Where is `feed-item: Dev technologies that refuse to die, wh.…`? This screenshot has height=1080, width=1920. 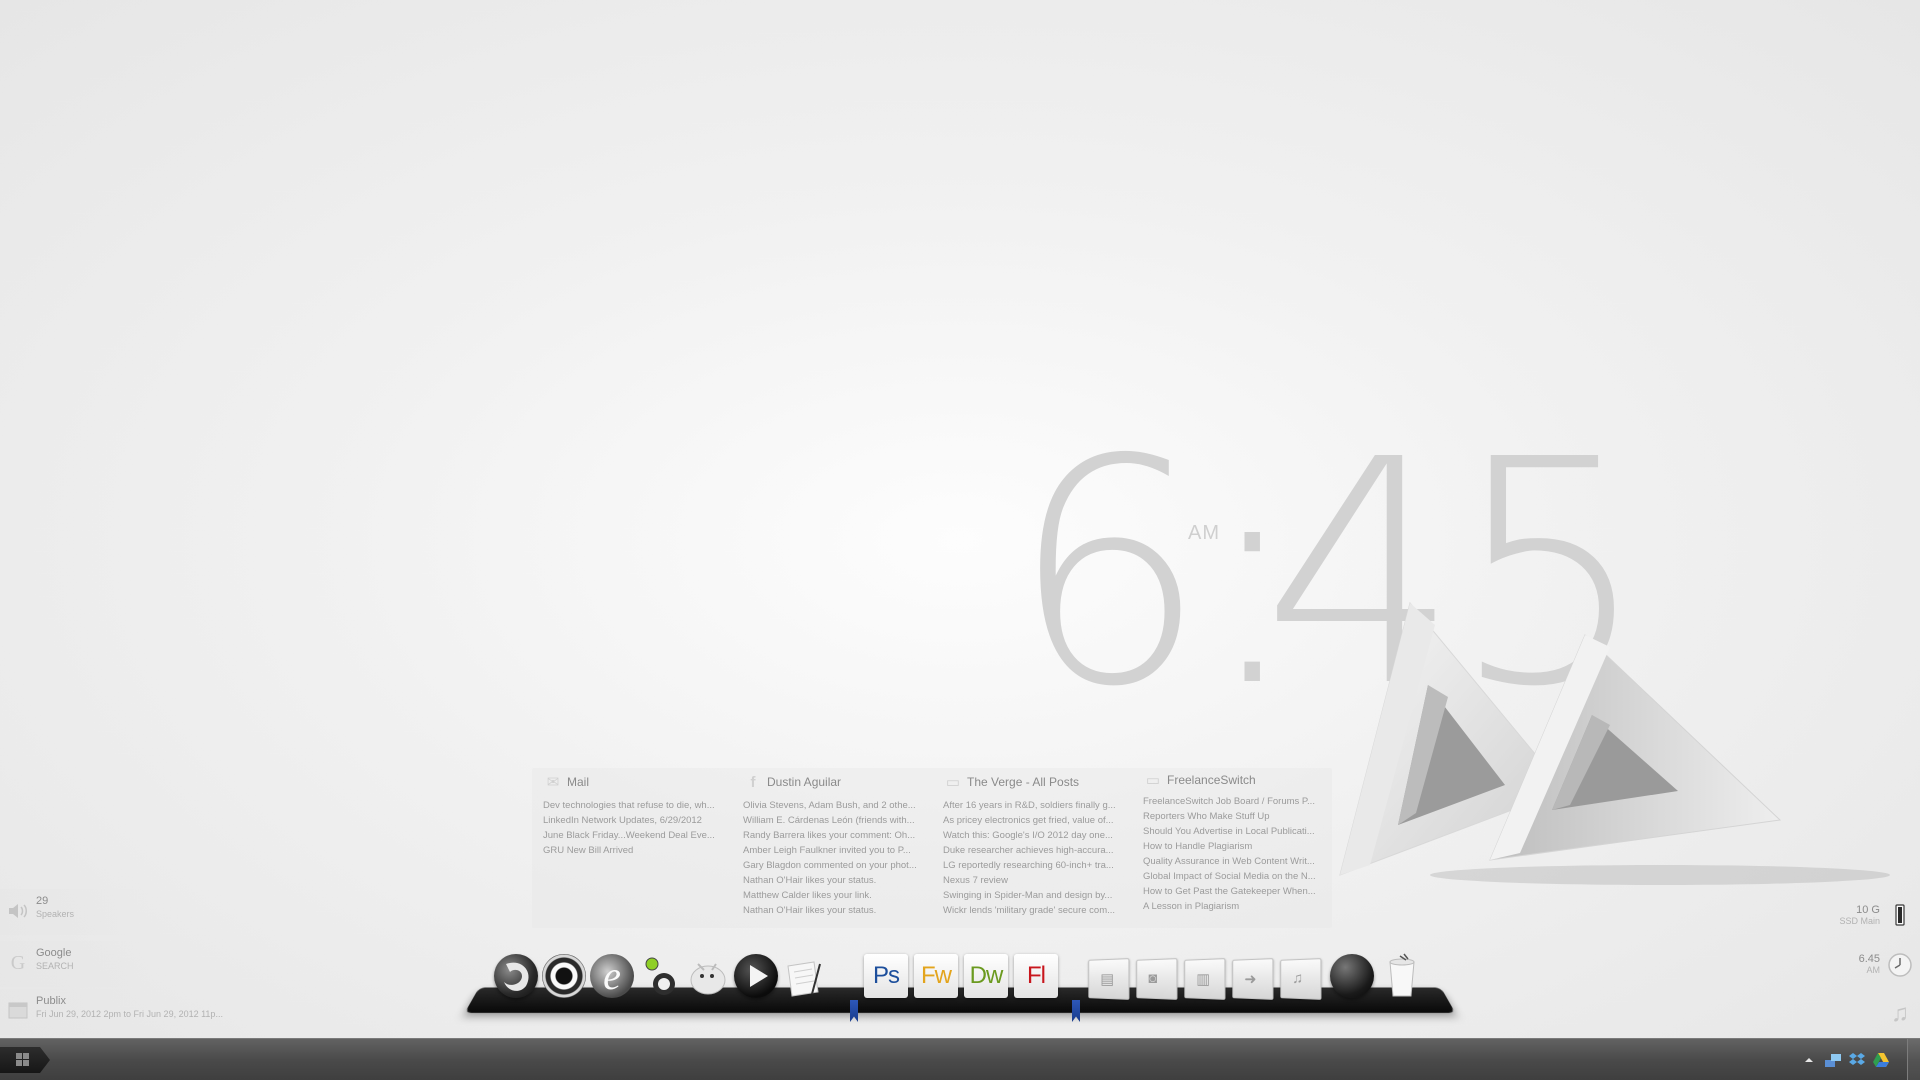
feed-item: Dev technologies that refuse to die, wh.… is located at coordinates (632, 805).